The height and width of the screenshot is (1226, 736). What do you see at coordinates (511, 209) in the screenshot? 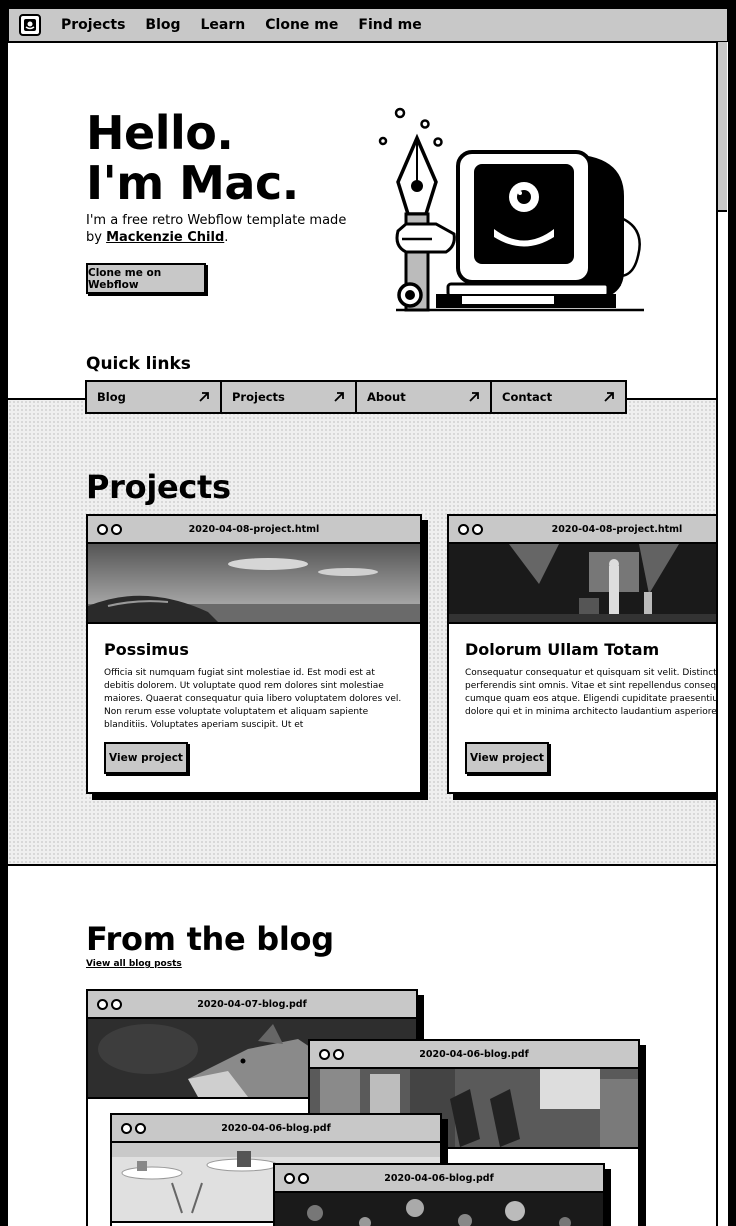
I see `mascot-illustration` at bounding box center [511, 209].